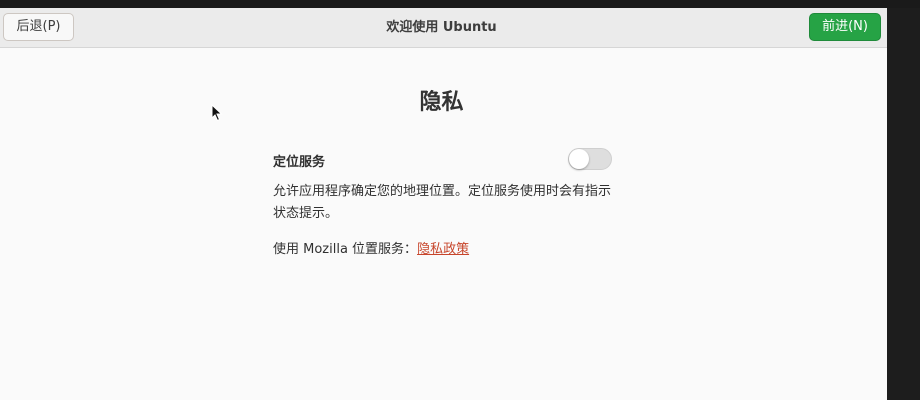 This screenshot has height=400, width=920. I want to click on mozilla-location-text: 使用 Mozilla 位置服务：, so click(345, 249).